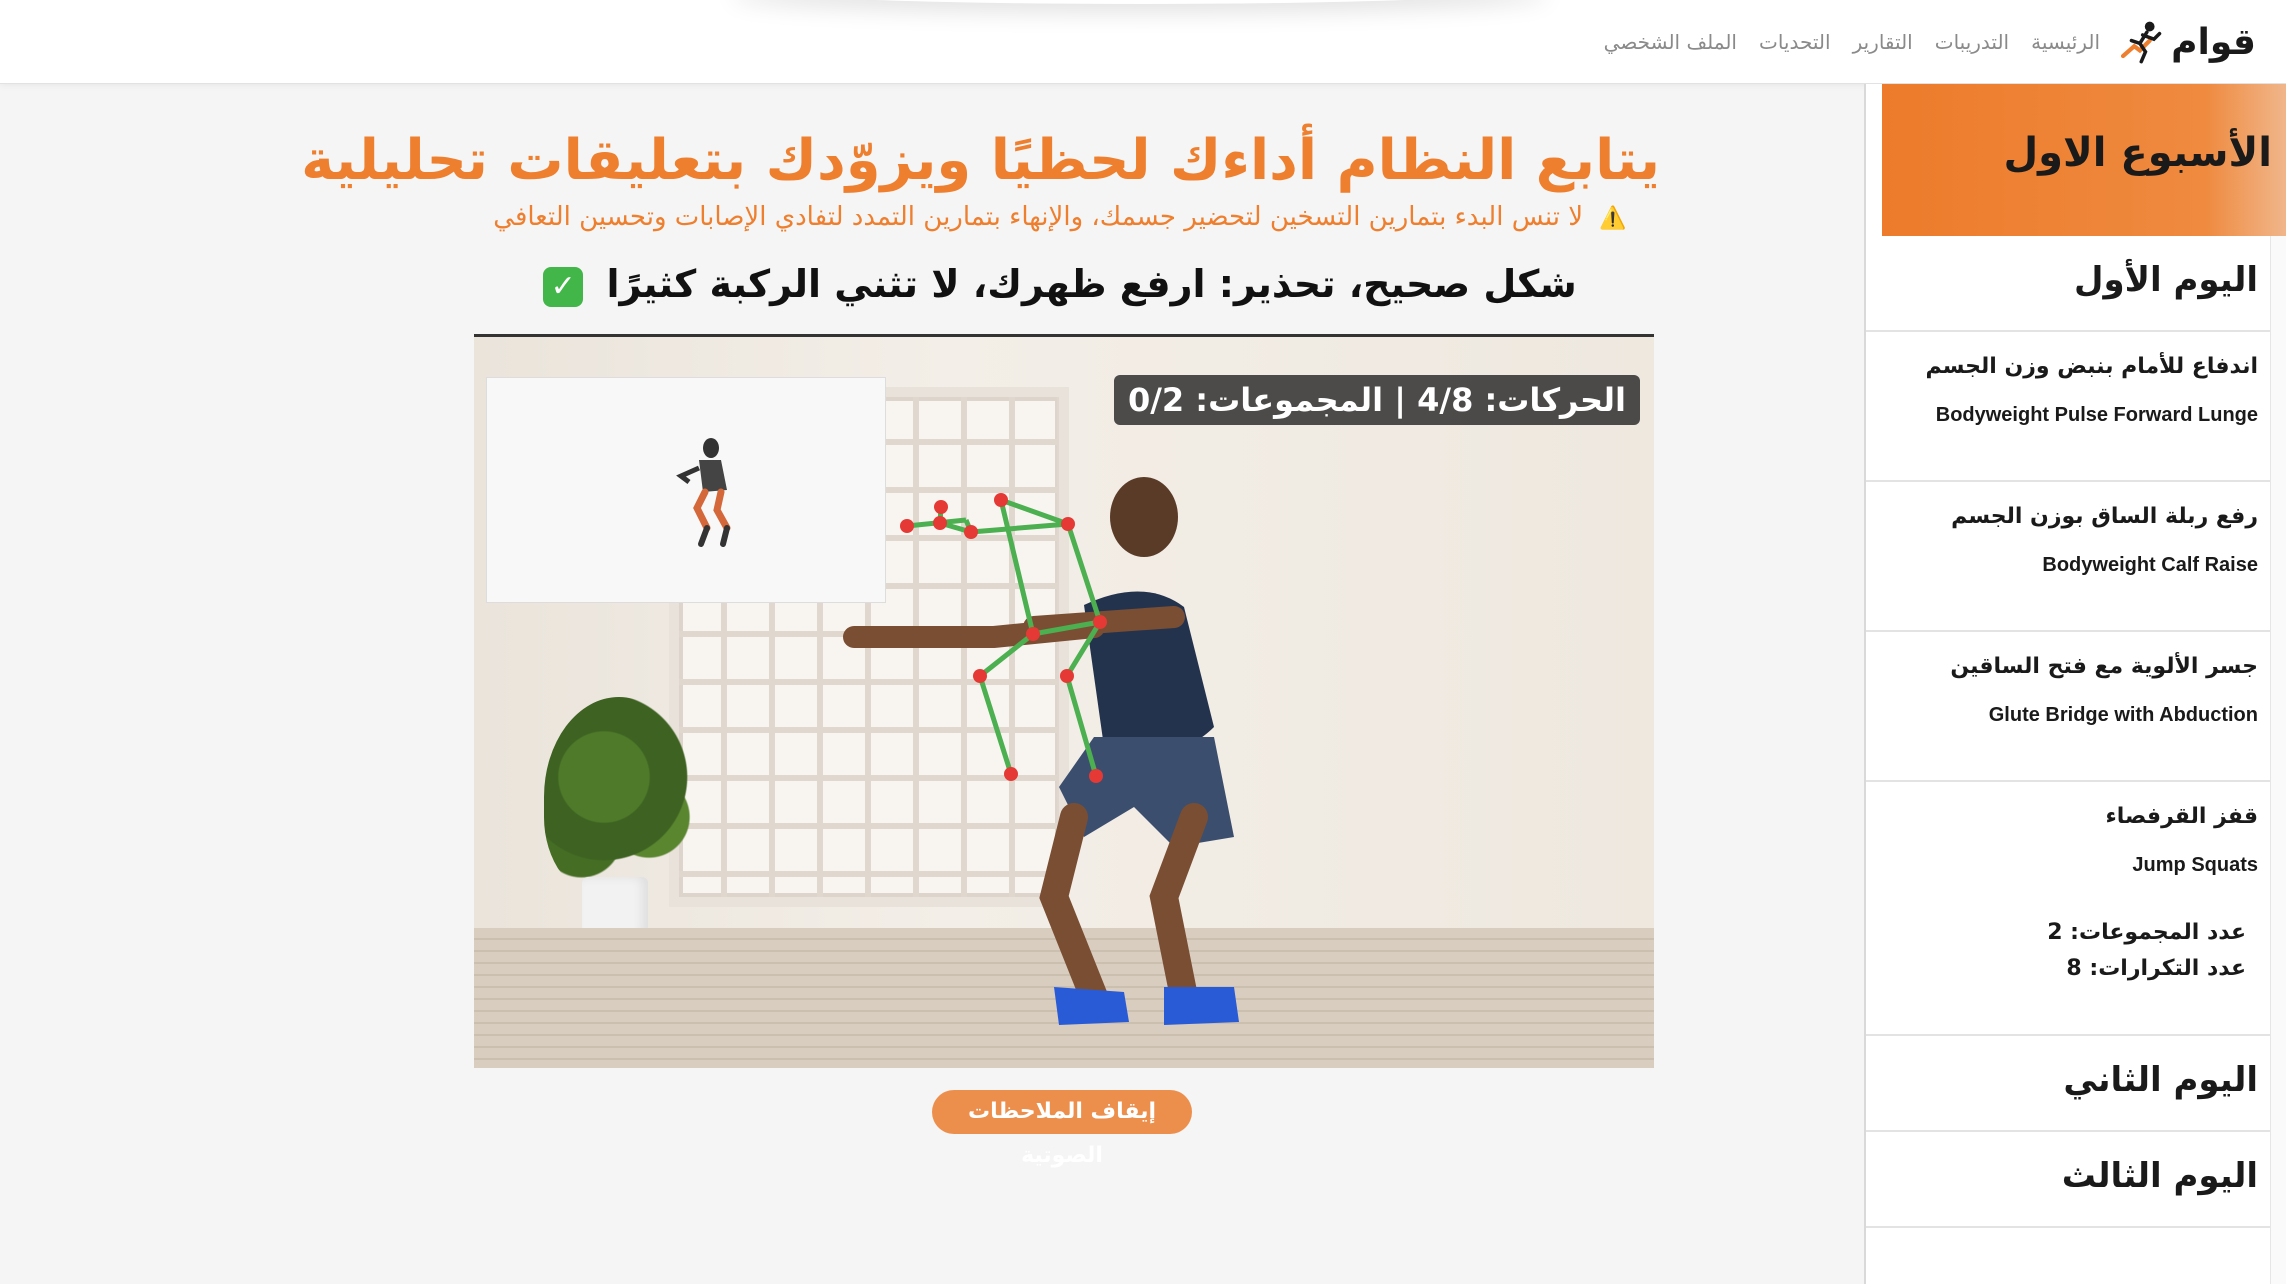 Image resolution: width=2286 pixels, height=1284 pixels. I want to click on nav-link-reports: التقارير, so click(1883, 42).